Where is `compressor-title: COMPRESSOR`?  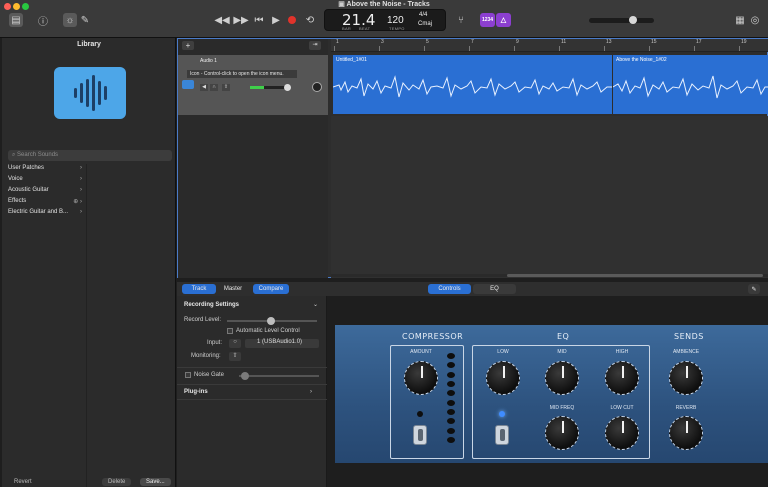 compressor-title: COMPRESSOR is located at coordinates (433, 336).